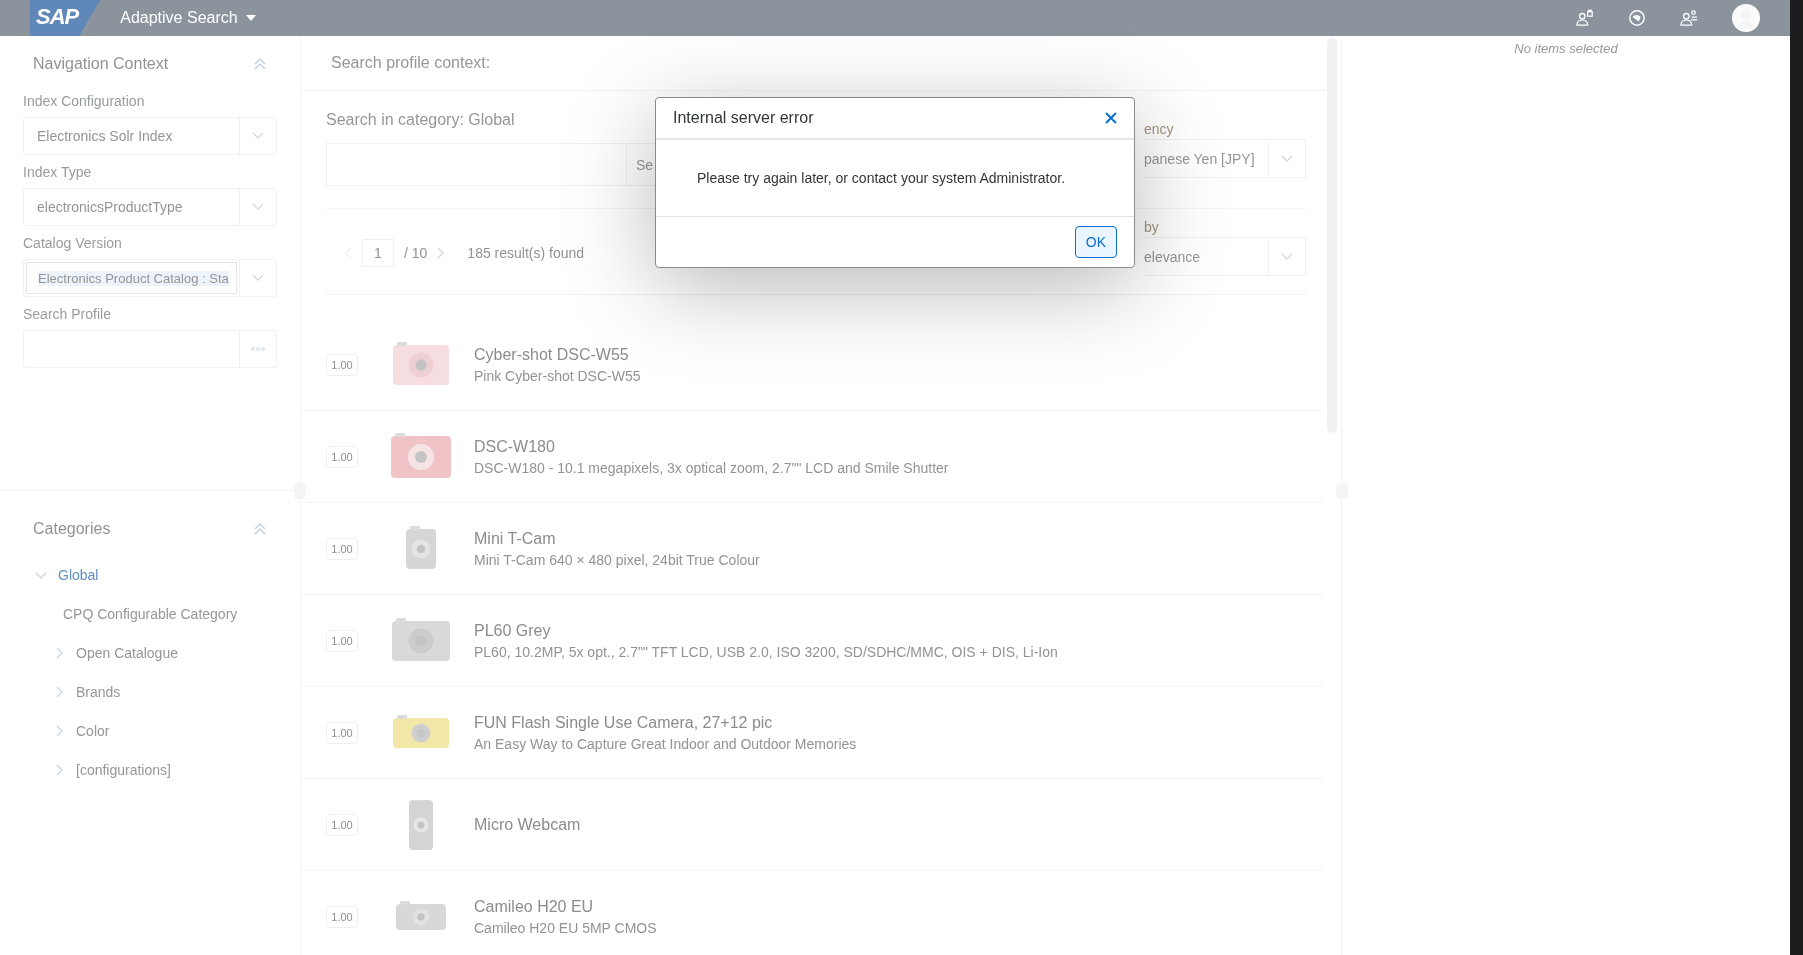  What do you see at coordinates (150, 730) in the screenshot?
I see `tree-item: Color` at bounding box center [150, 730].